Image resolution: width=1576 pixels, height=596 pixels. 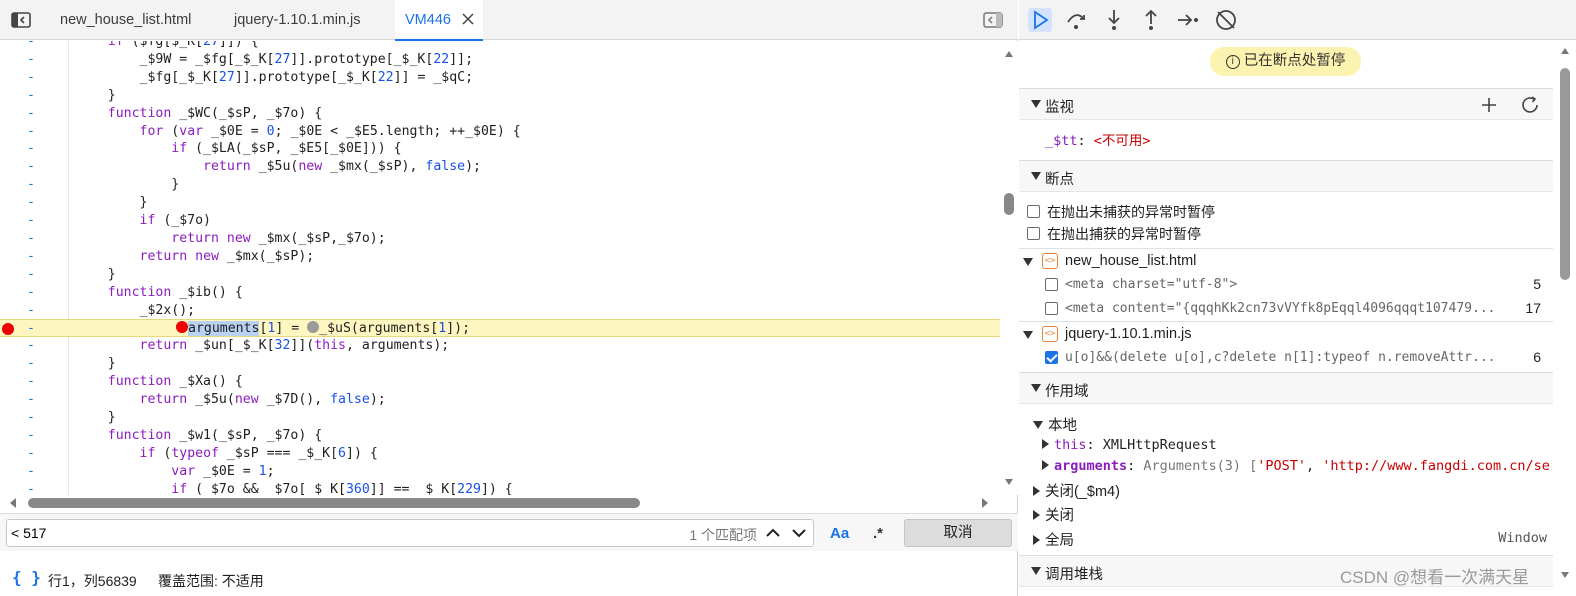 What do you see at coordinates (773, 533) in the screenshot?
I see `previous-match-icon` at bounding box center [773, 533].